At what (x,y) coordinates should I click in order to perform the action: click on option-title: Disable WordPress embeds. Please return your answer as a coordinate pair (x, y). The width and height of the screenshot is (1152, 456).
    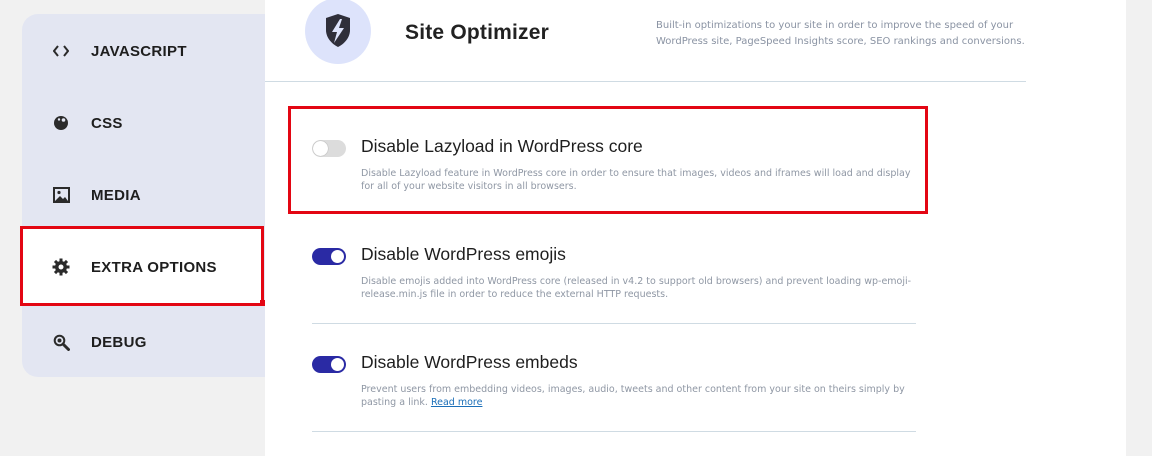
    Looking at the image, I should click on (469, 362).